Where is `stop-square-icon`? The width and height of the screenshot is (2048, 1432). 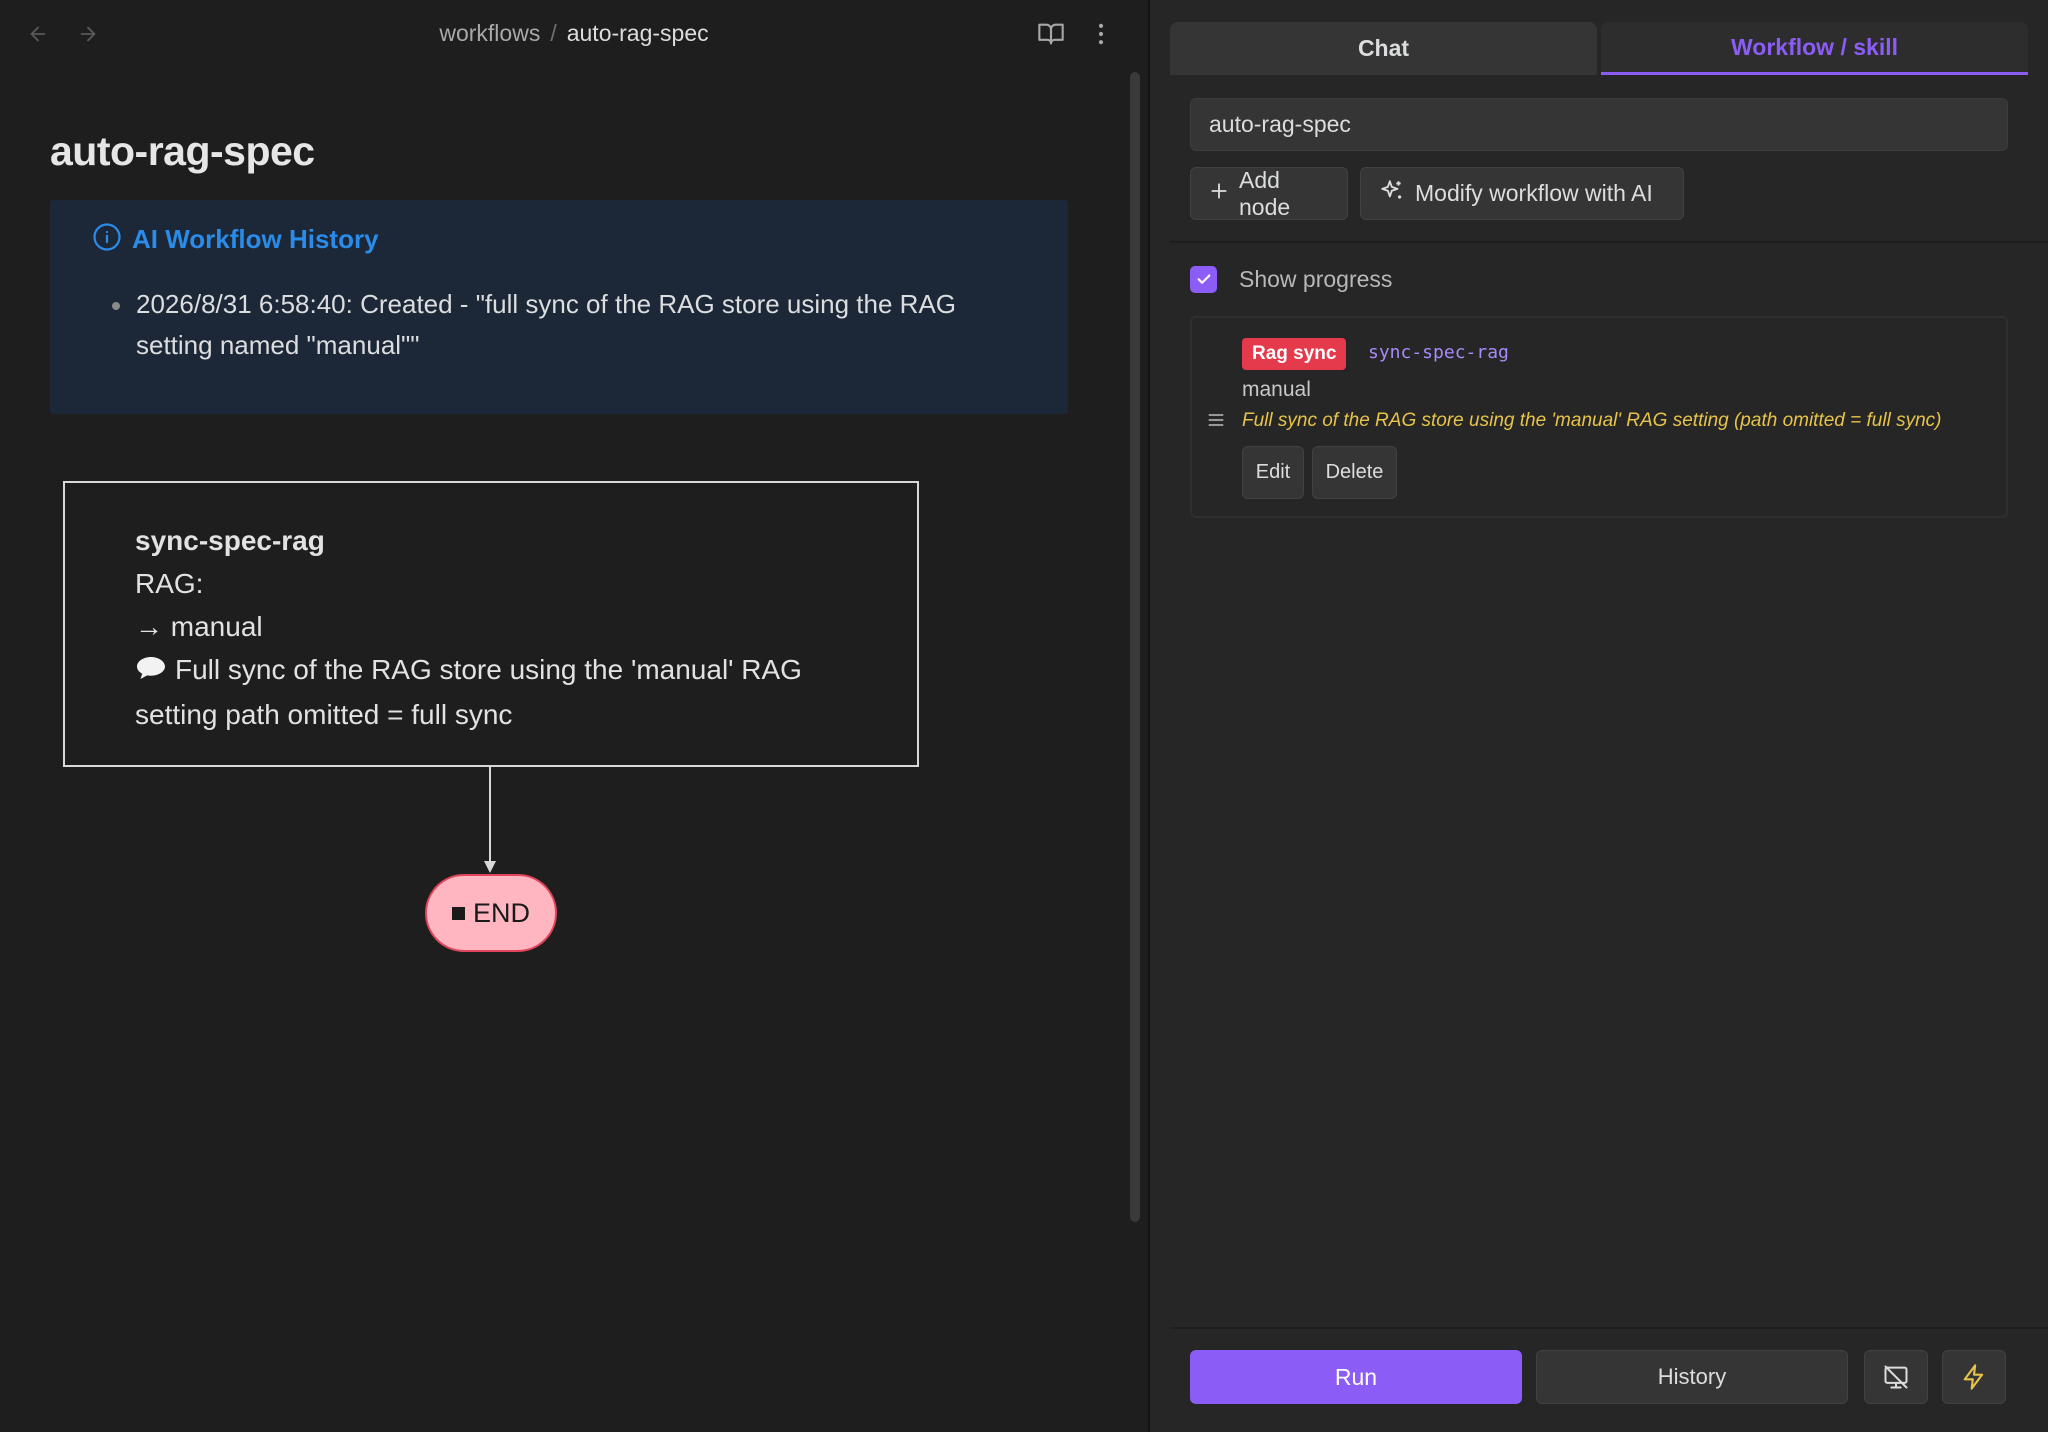 stop-square-icon is located at coordinates (458, 913).